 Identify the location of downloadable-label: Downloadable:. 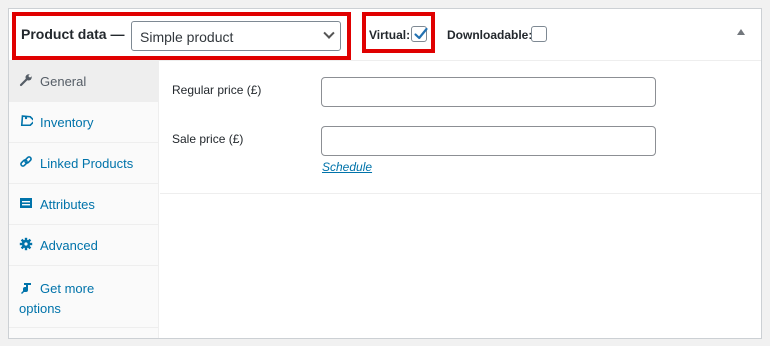
(490, 35).